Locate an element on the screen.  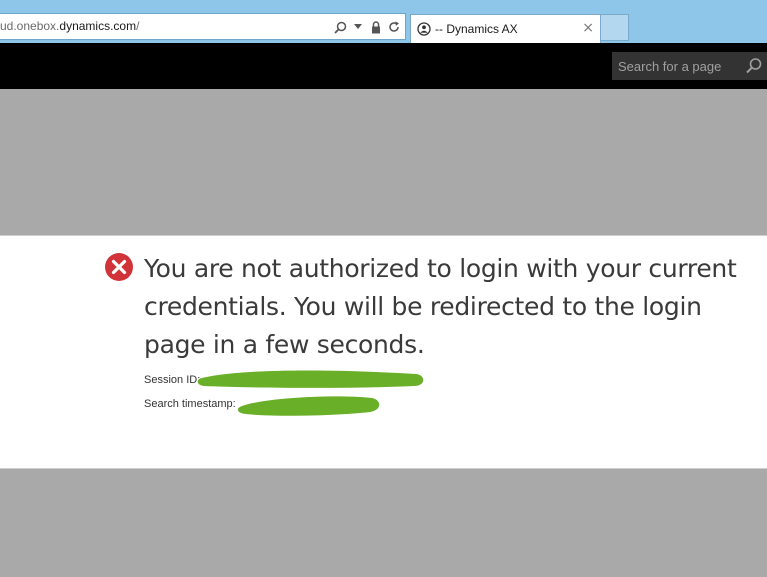
search-timestamp-label: Search timestamp: is located at coordinates (190, 404).